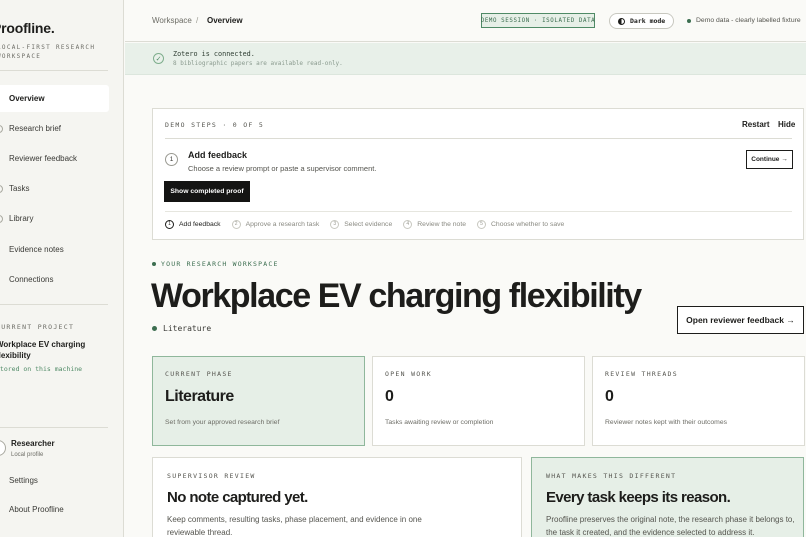  Describe the element at coordinates (222, 422) in the screenshot. I see `stat-description: Set from your approved research brief` at that location.